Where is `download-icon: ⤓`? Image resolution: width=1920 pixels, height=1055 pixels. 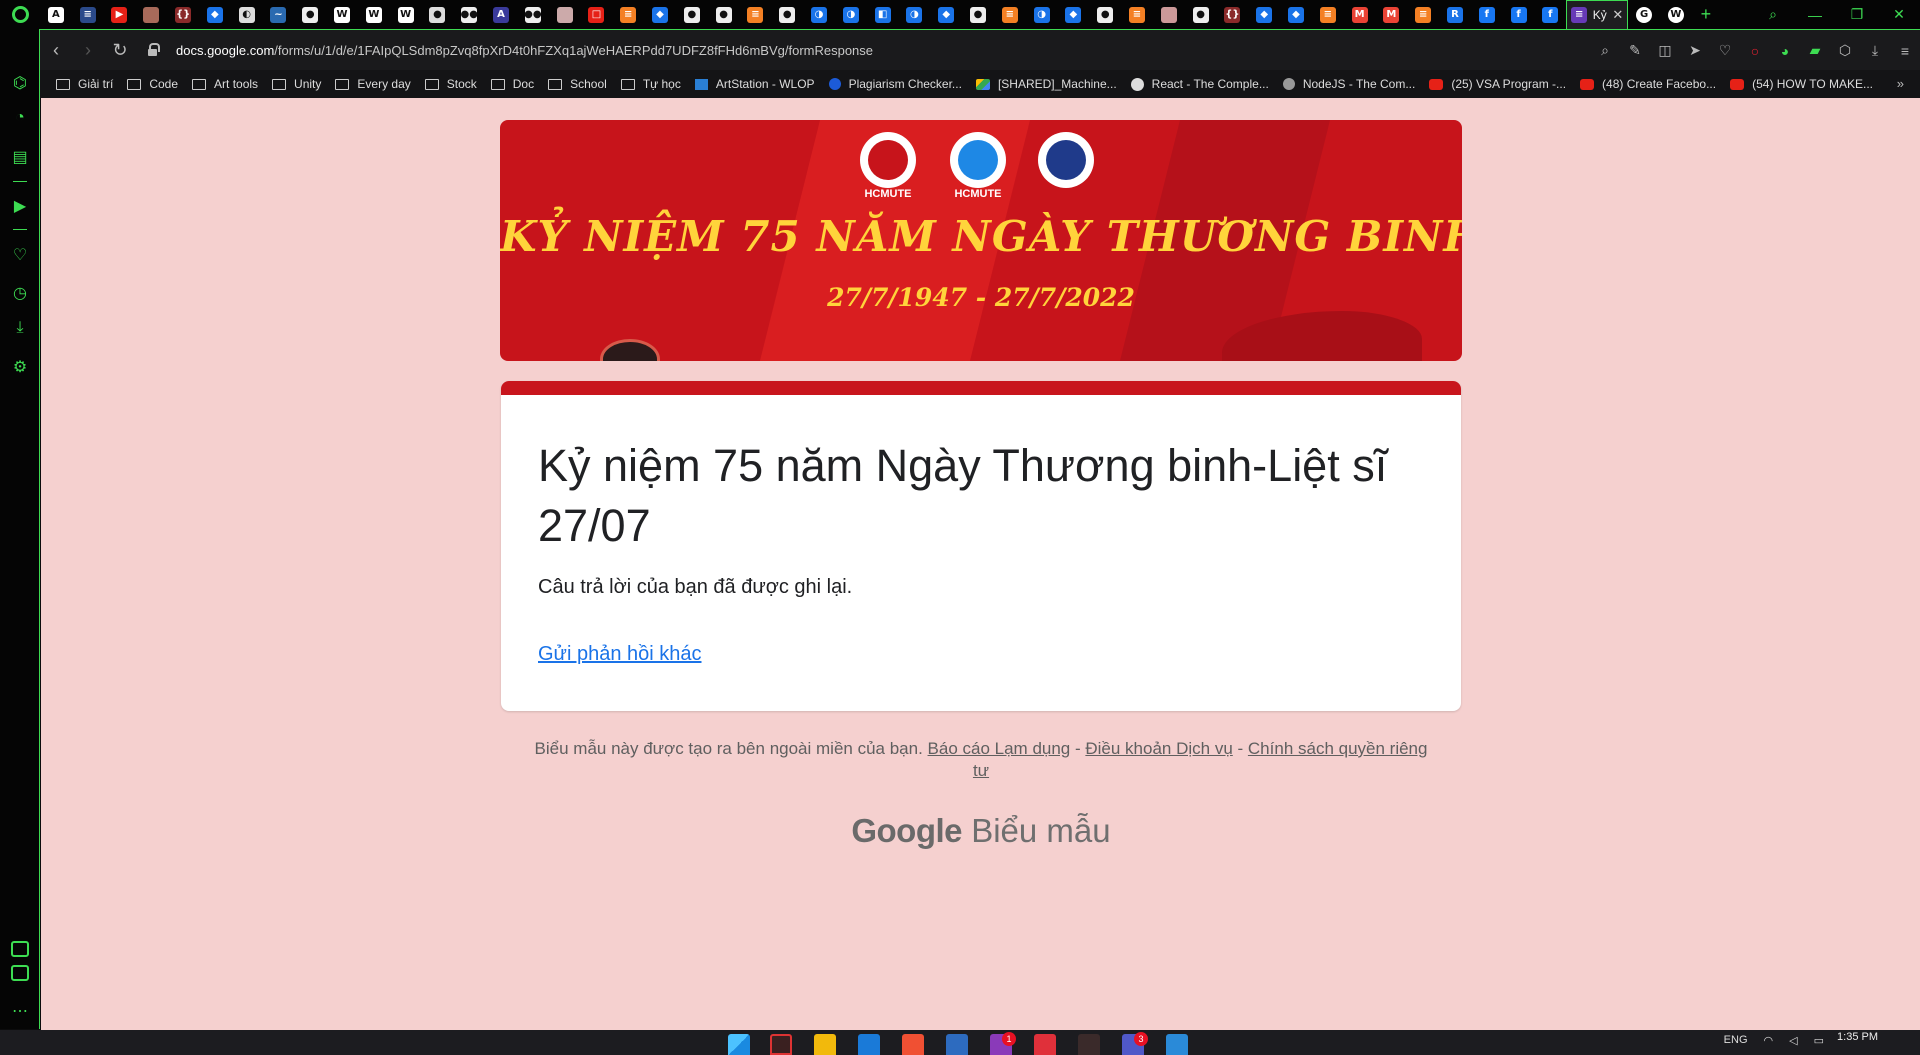 download-icon: ⤓ is located at coordinates (20, 328).